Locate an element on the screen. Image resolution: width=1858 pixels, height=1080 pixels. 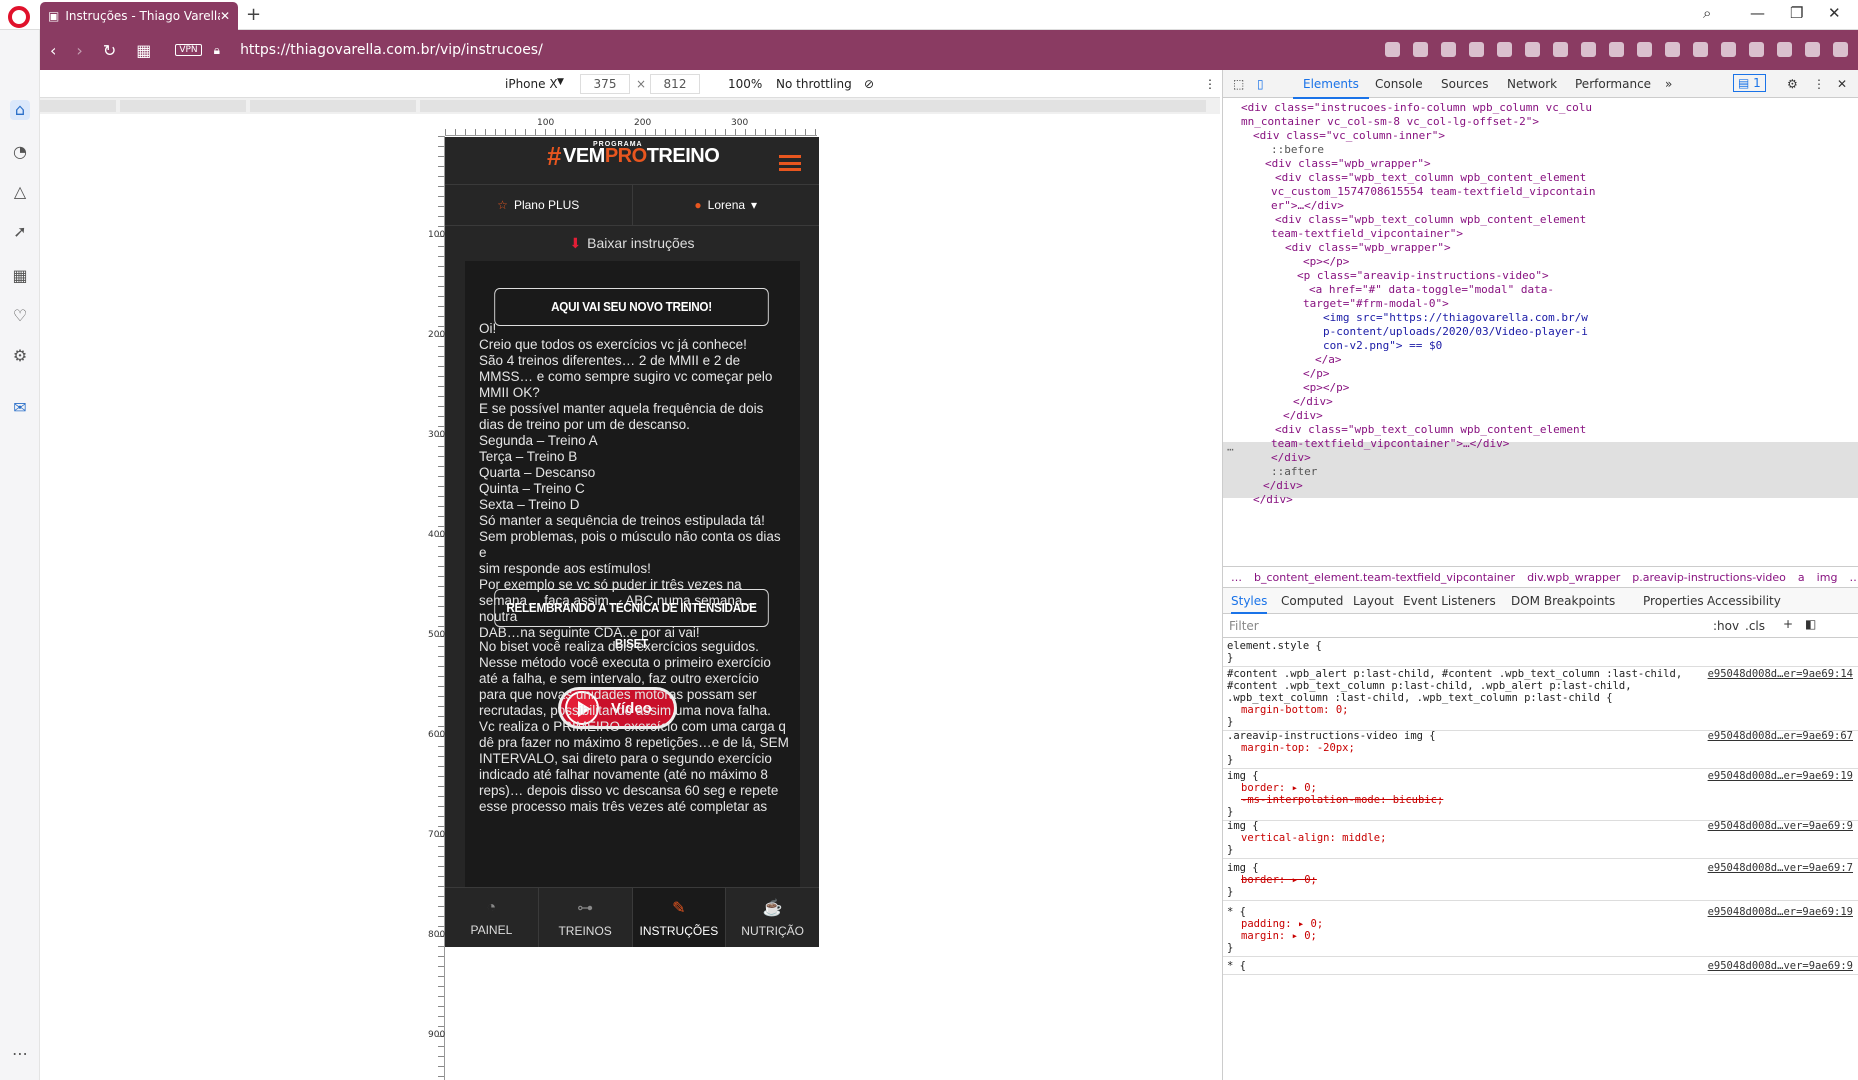
home-icon: ⌂ is located at coordinates (20, 110).